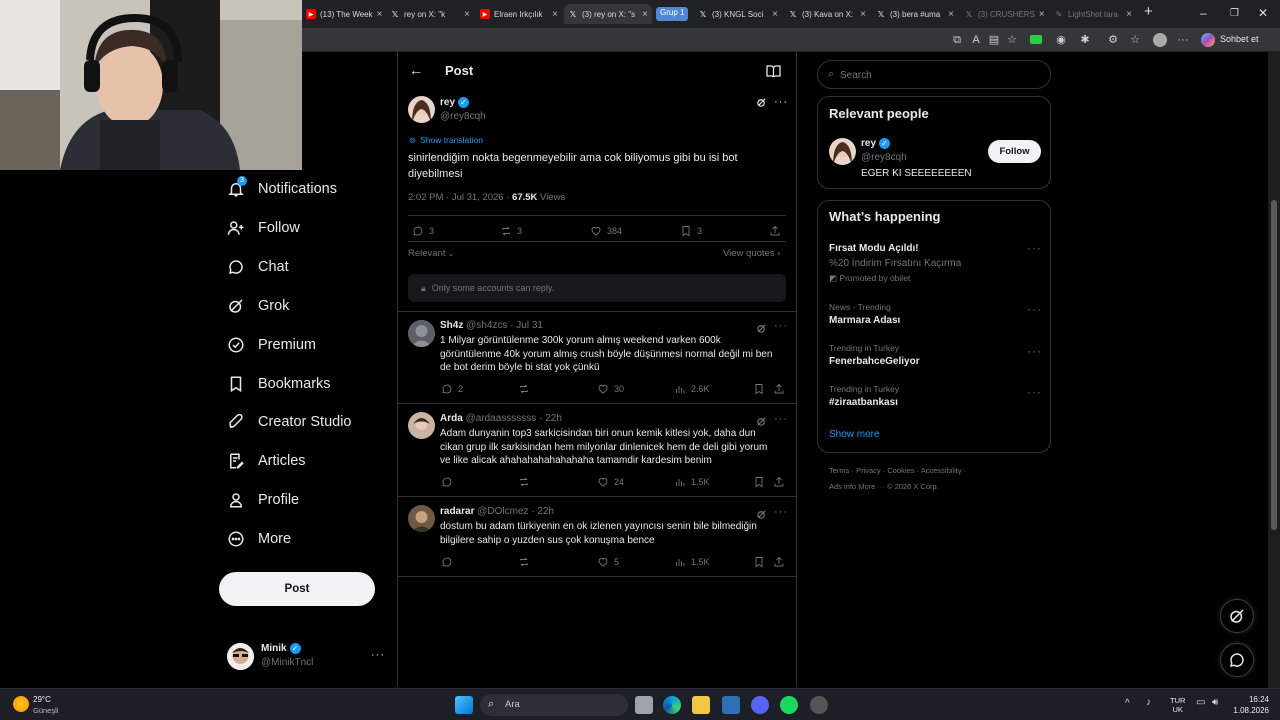 The width and height of the screenshot is (1280, 720). What do you see at coordinates (1160, 40) in the screenshot?
I see `profile-avatar` at bounding box center [1160, 40].